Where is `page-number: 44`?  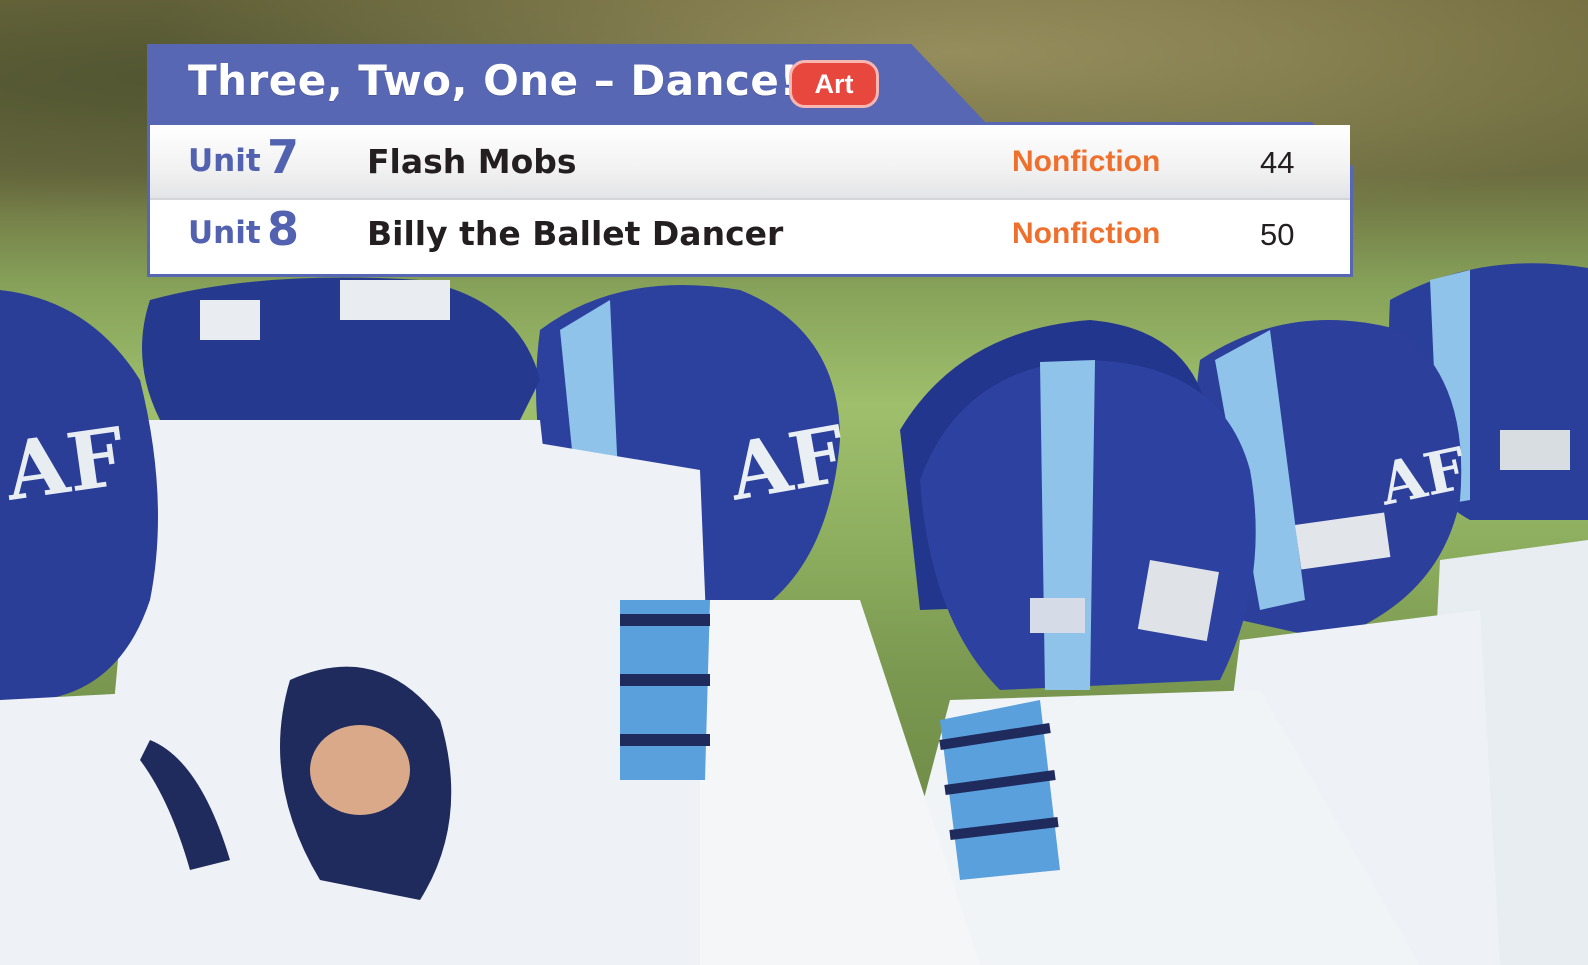
page-number: 44 is located at coordinates (1277, 162).